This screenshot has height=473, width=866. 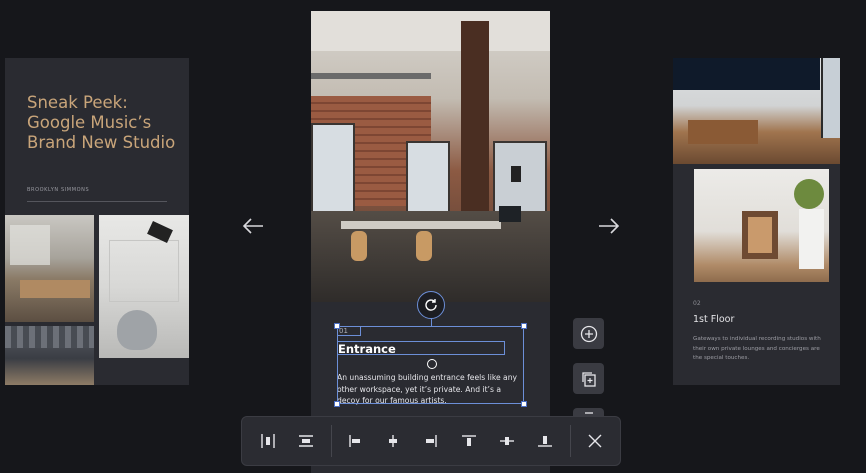 What do you see at coordinates (761, 225) in the screenshot?
I see `first-floor-photo` at bounding box center [761, 225].